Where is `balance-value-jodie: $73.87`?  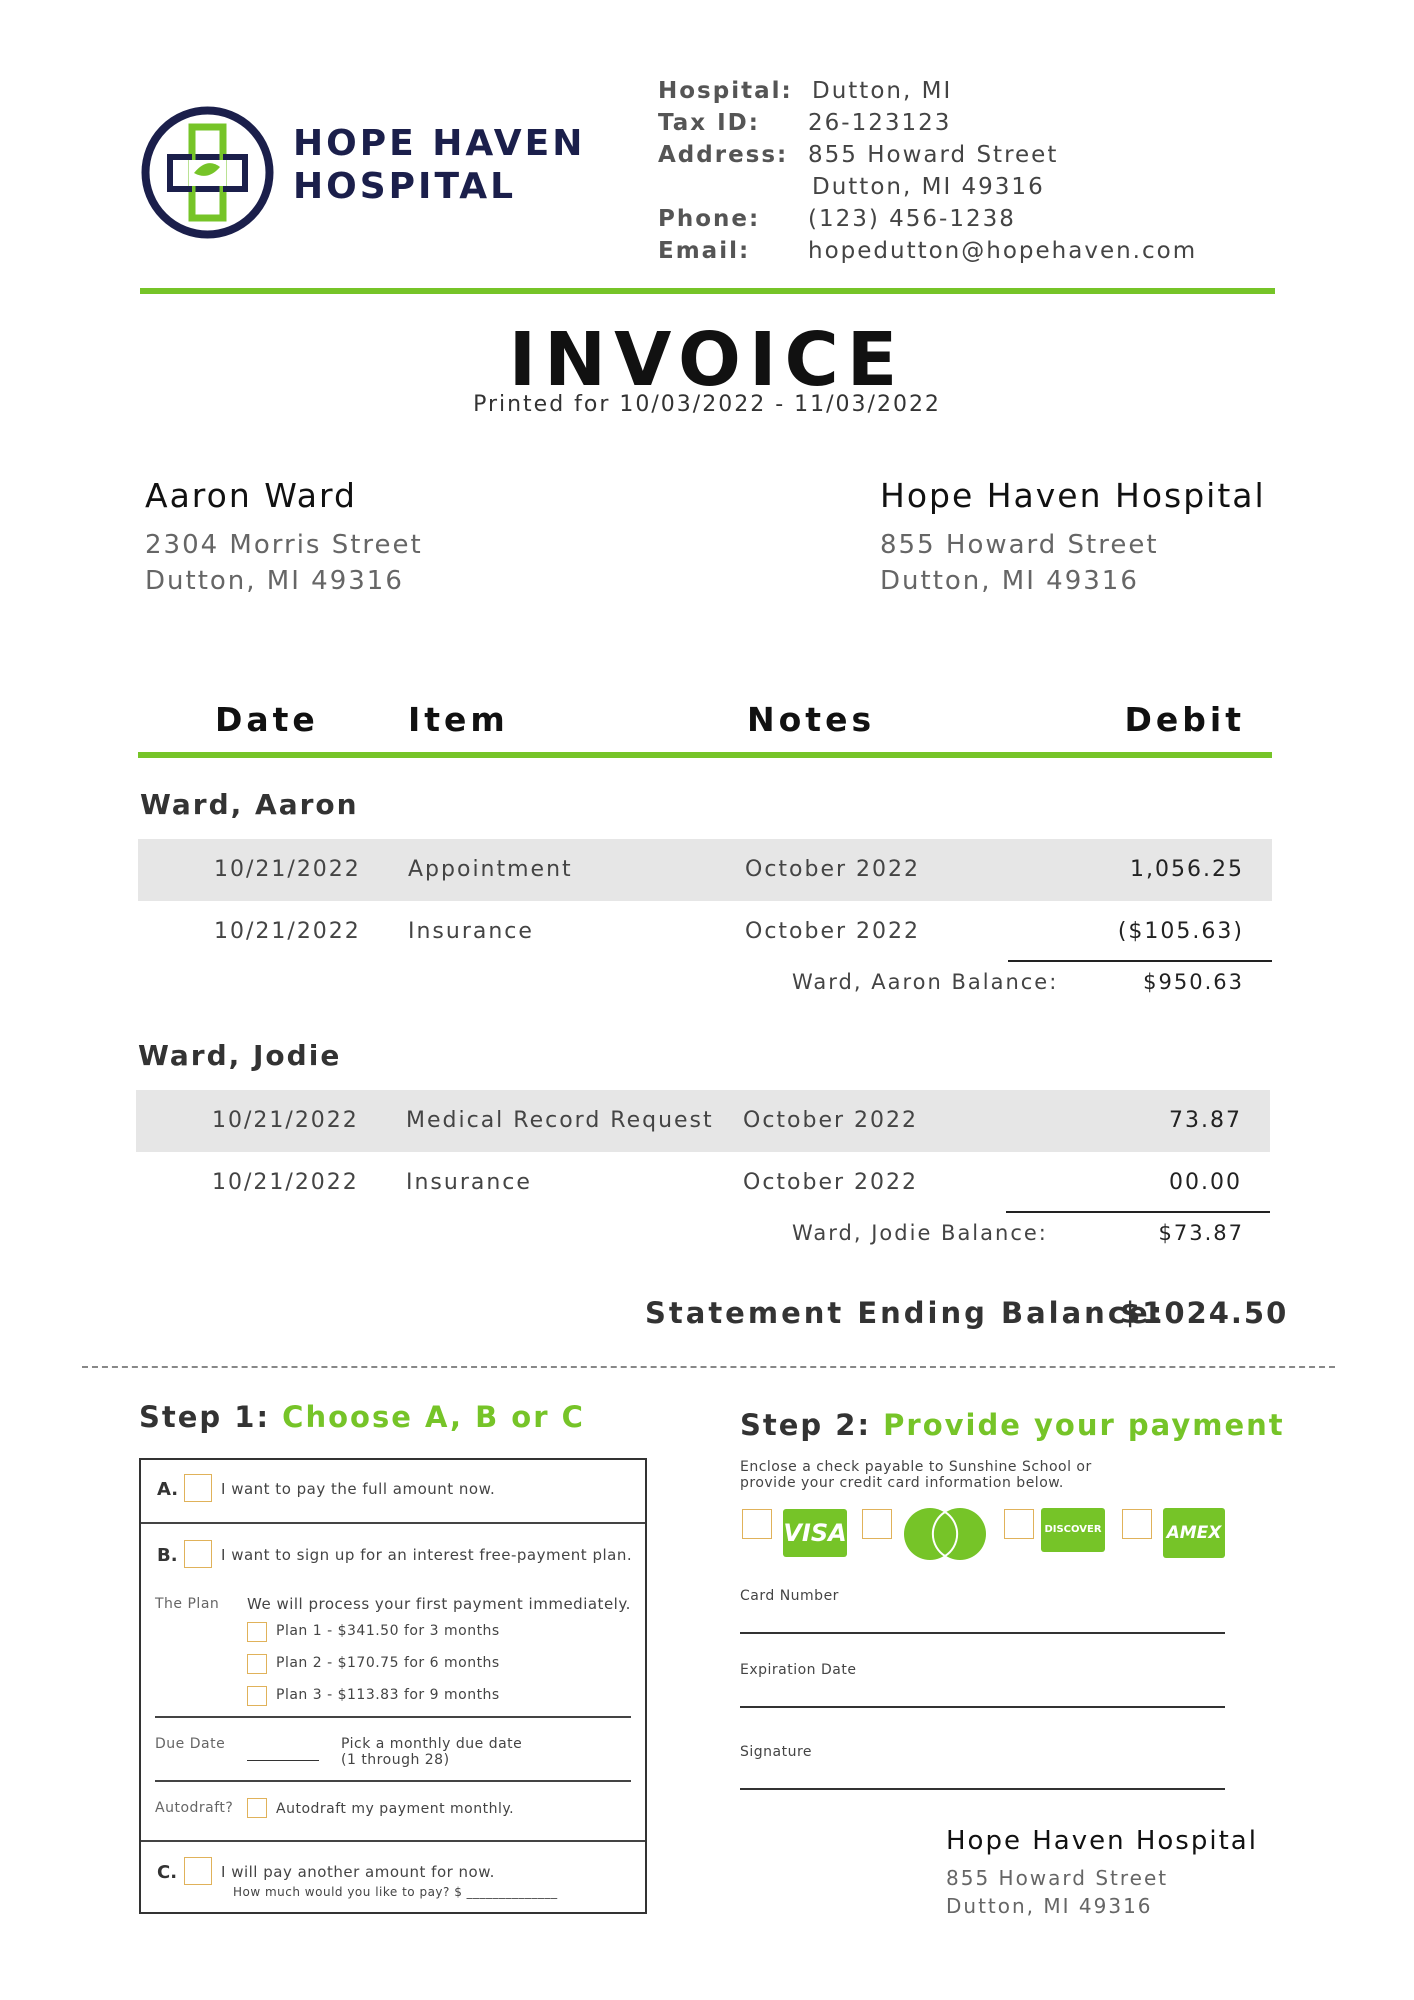
balance-value-jodie: $73.87 is located at coordinates (1201, 1233).